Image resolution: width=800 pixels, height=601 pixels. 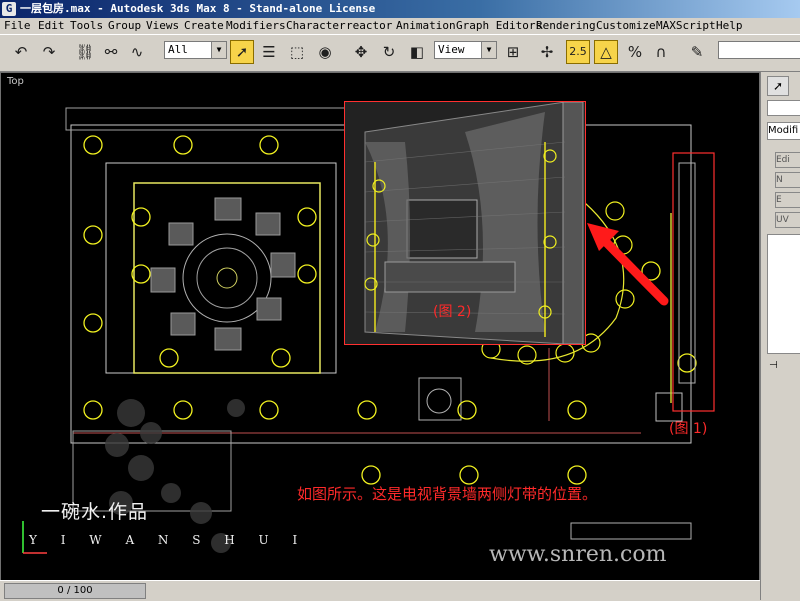 What do you see at coordinates (778, 86) in the screenshot?
I see `create-tab-icon: ➚` at bounding box center [778, 86].